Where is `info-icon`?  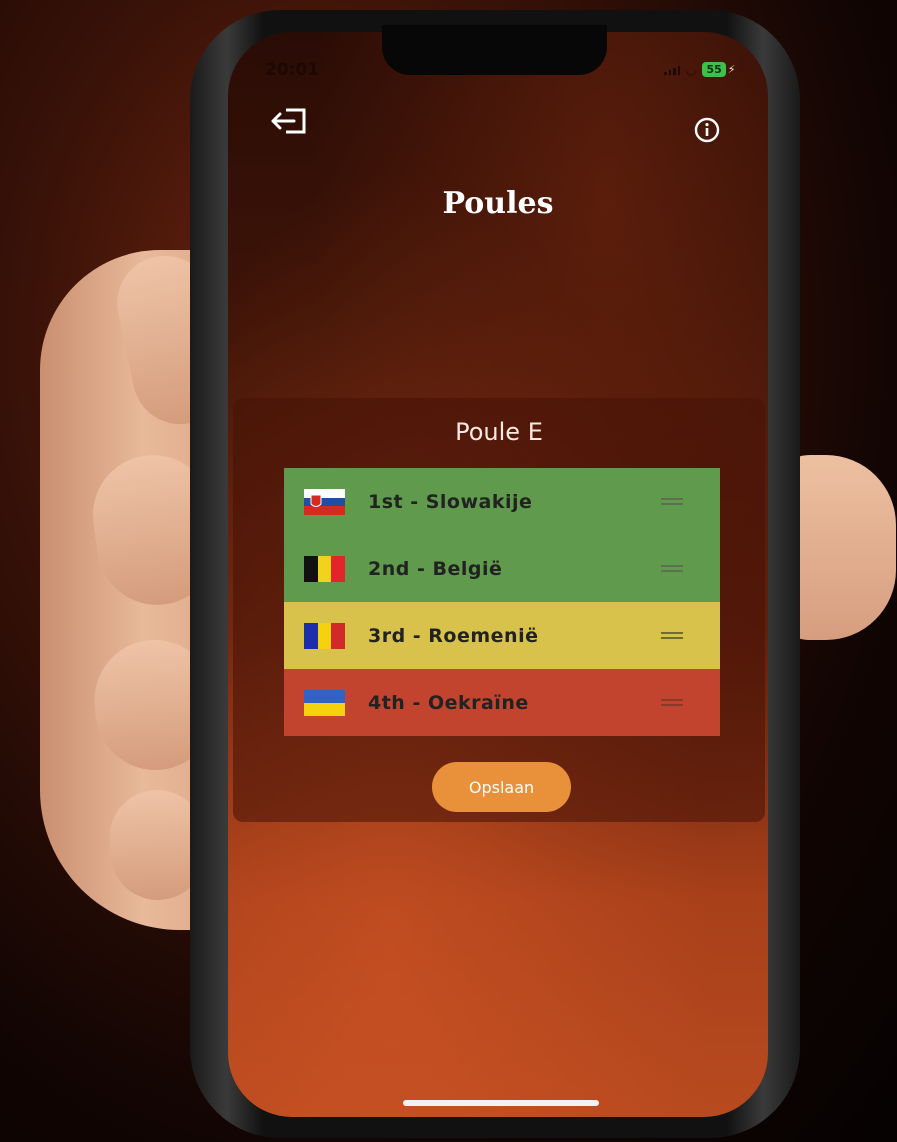
info-icon is located at coordinates (707, 130).